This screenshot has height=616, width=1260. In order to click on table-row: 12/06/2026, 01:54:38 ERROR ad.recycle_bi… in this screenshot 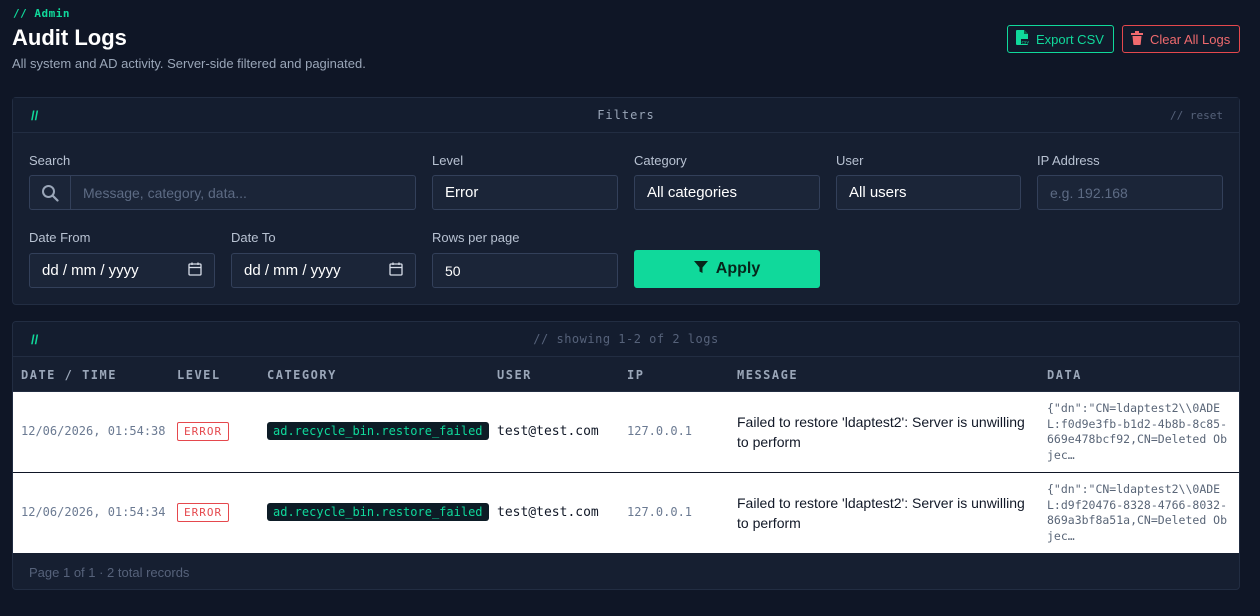, I will do `click(626, 432)`.